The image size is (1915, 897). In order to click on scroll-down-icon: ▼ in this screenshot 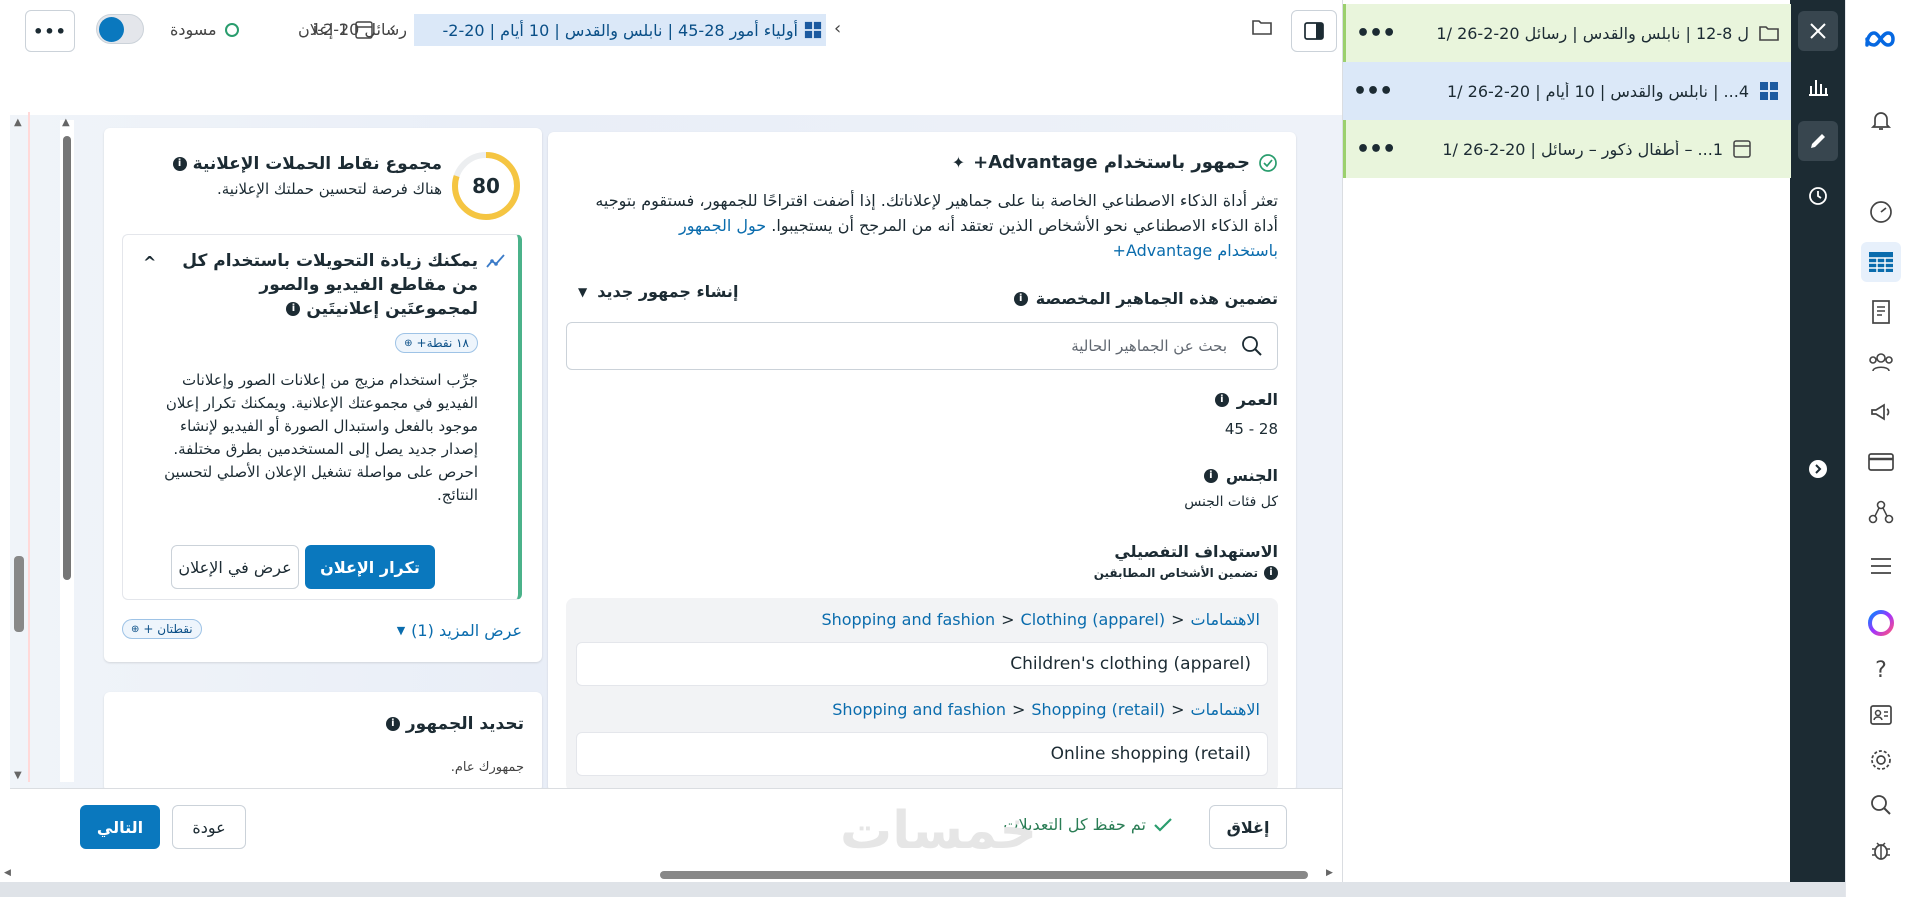, I will do `click(18, 775)`.